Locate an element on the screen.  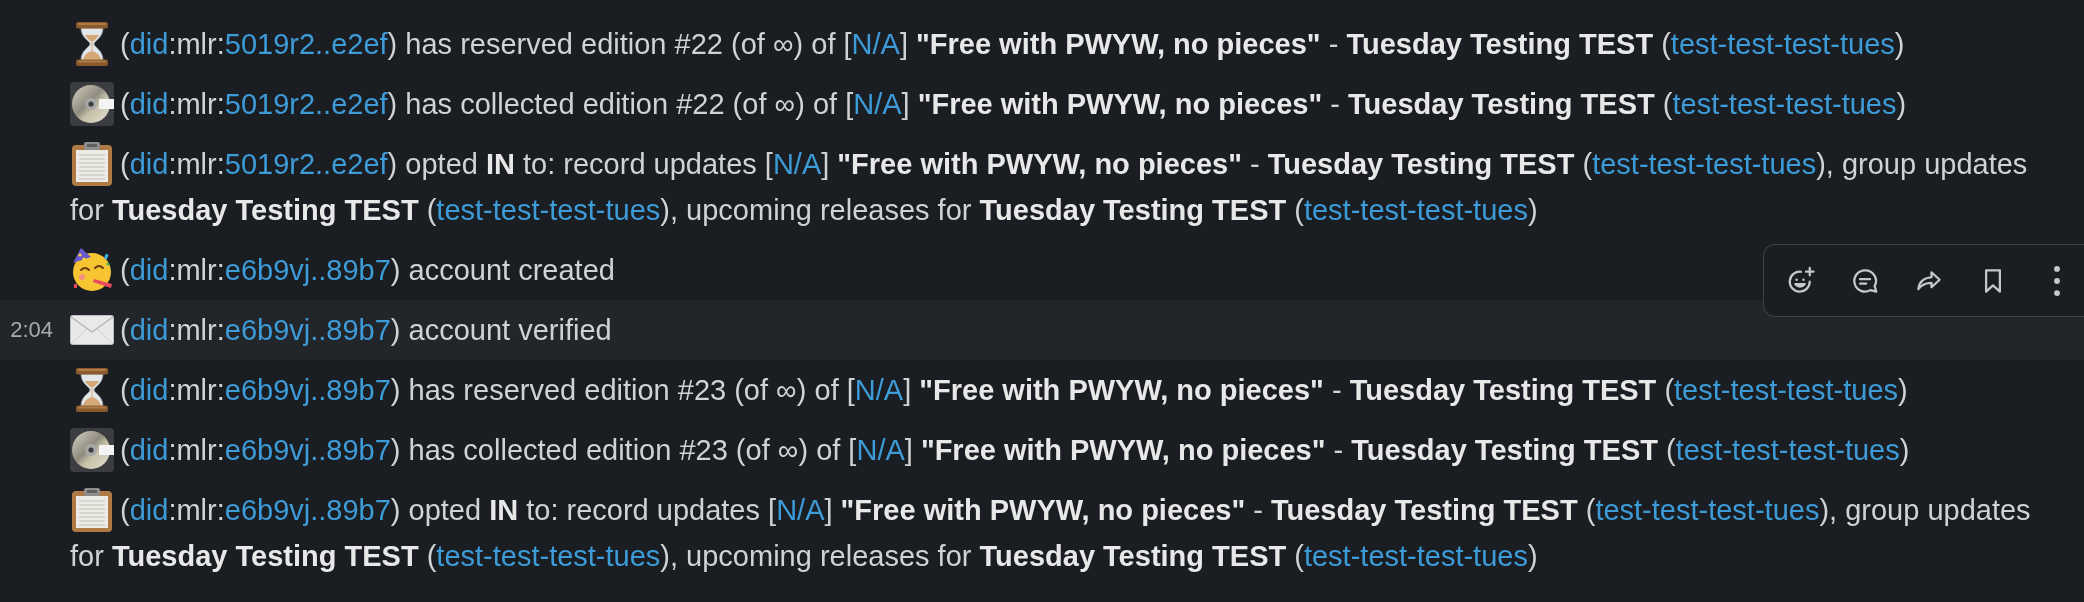
party-face-icon is located at coordinates (92, 270).